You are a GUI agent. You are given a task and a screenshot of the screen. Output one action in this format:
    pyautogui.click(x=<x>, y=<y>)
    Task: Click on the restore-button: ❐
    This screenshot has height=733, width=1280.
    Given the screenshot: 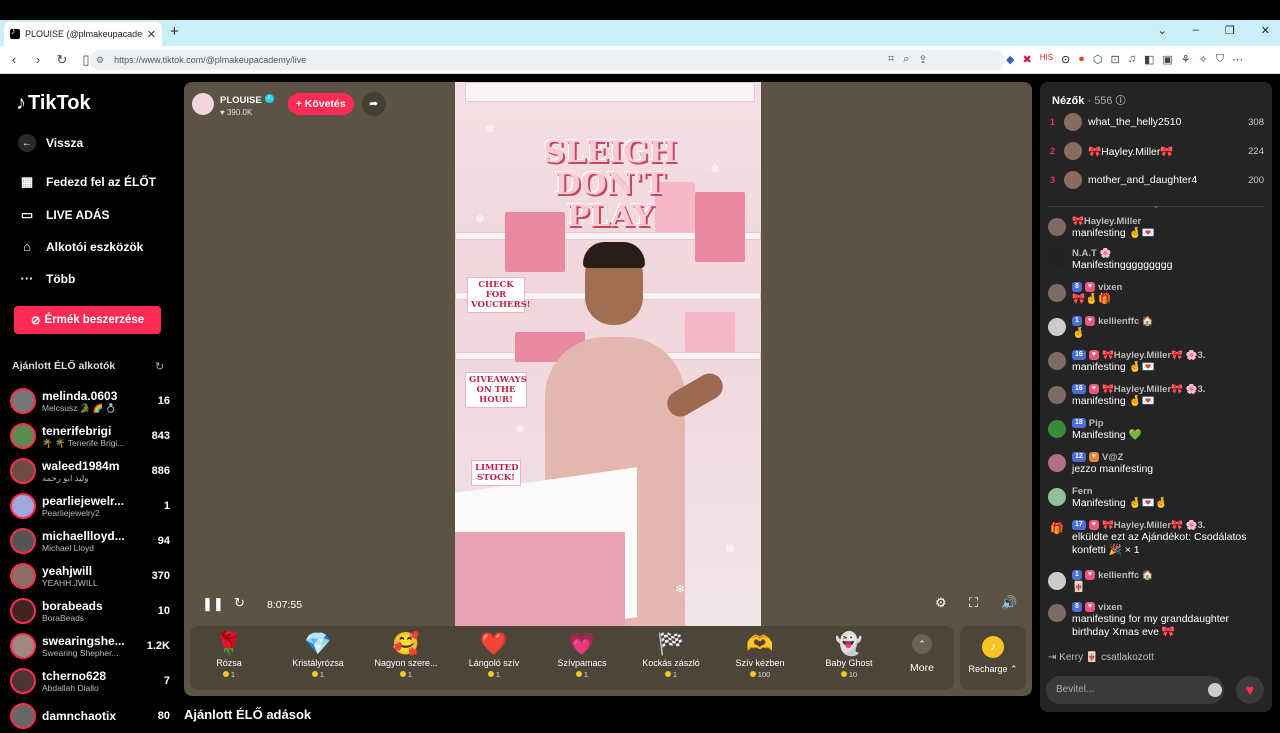 What is the action you would take?
    pyautogui.click(x=1230, y=30)
    